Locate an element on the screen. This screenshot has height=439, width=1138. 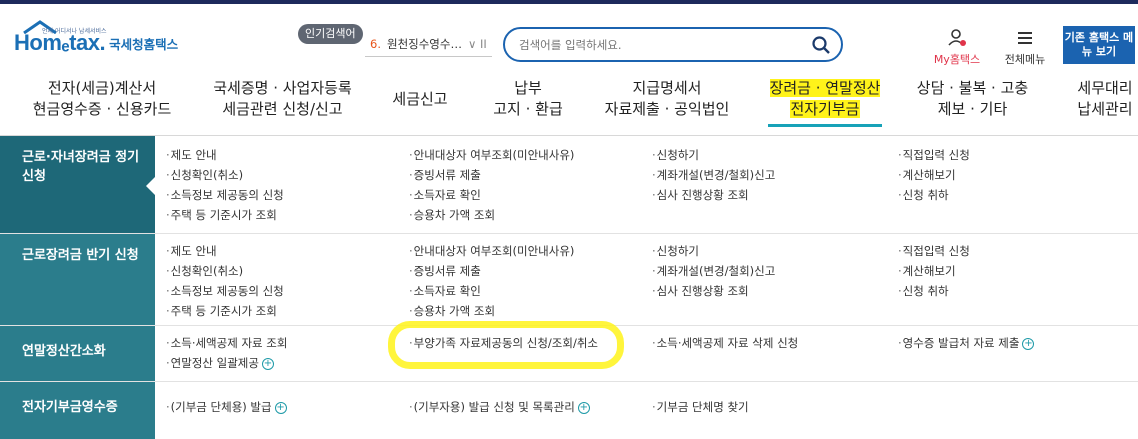
gnb-label: 납부 is located at coordinates (528, 88).